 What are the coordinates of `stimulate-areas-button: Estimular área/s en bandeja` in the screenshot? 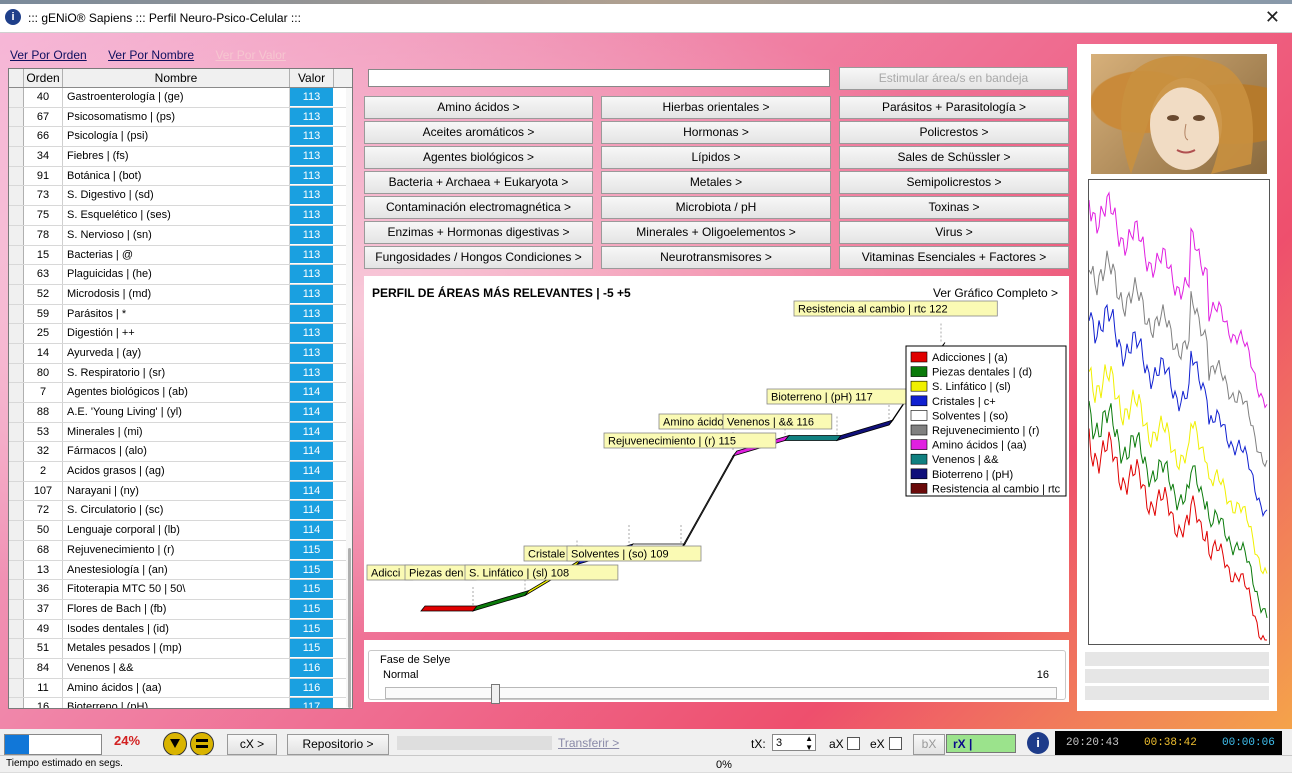 It's located at (953, 78).